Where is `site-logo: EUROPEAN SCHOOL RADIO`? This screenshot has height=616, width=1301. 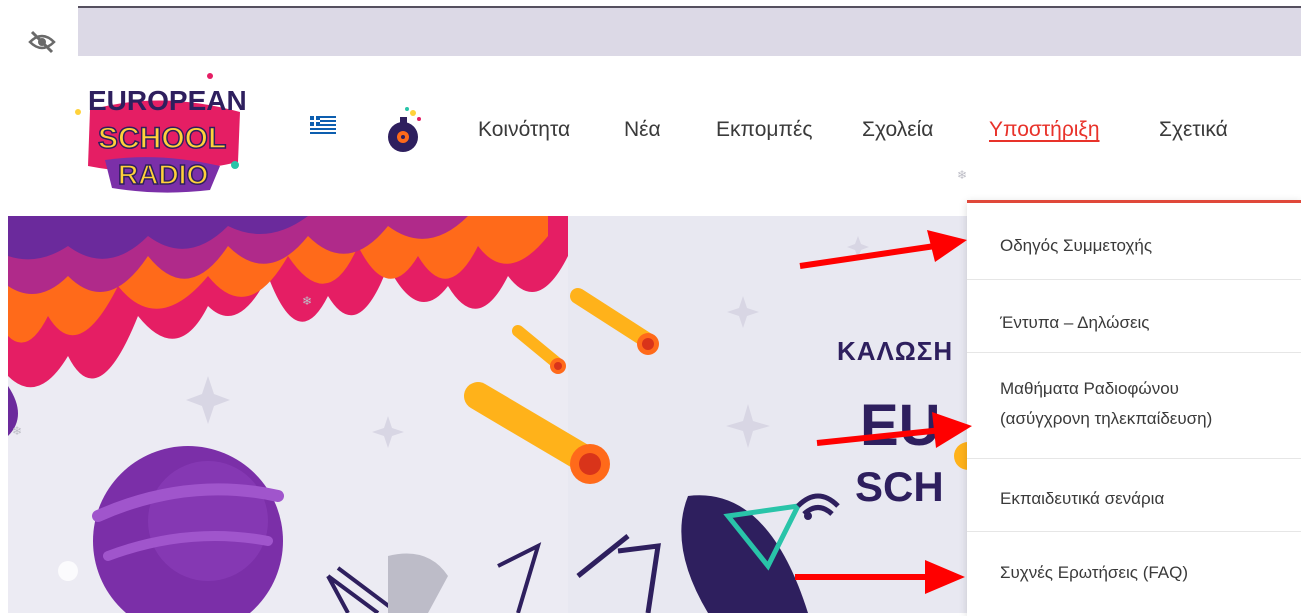
site-logo: EUROPEAN SCHOOL RADIO is located at coordinates (160, 132).